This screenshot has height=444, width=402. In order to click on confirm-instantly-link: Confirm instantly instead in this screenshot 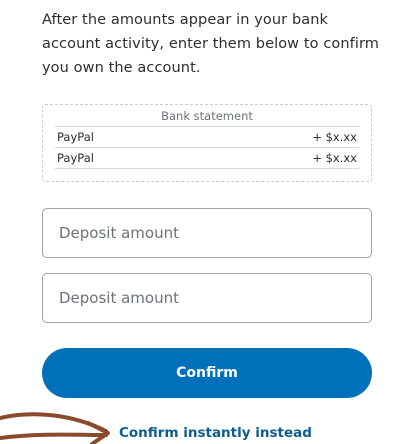, I will do `click(215, 433)`.